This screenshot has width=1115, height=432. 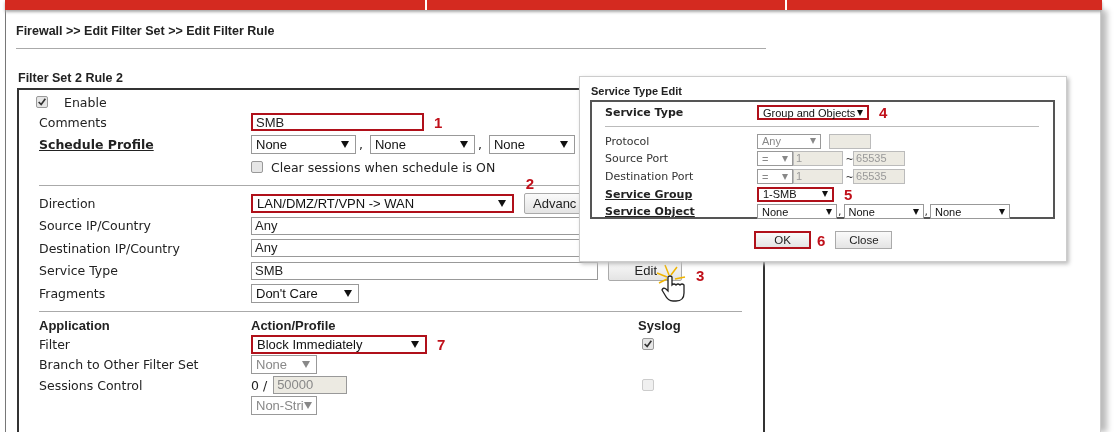 I want to click on field-label: Destination IP/Country, so click(x=109, y=248).